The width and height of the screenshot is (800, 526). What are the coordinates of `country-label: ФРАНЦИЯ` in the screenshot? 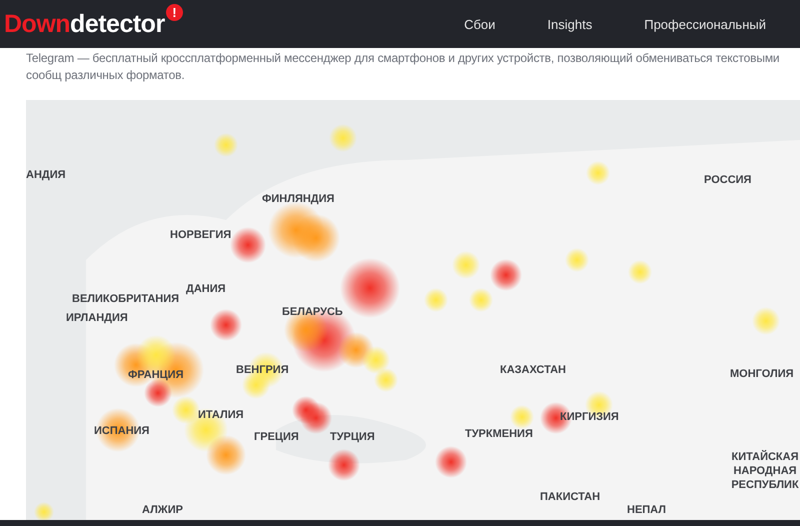 It's located at (156, 375).